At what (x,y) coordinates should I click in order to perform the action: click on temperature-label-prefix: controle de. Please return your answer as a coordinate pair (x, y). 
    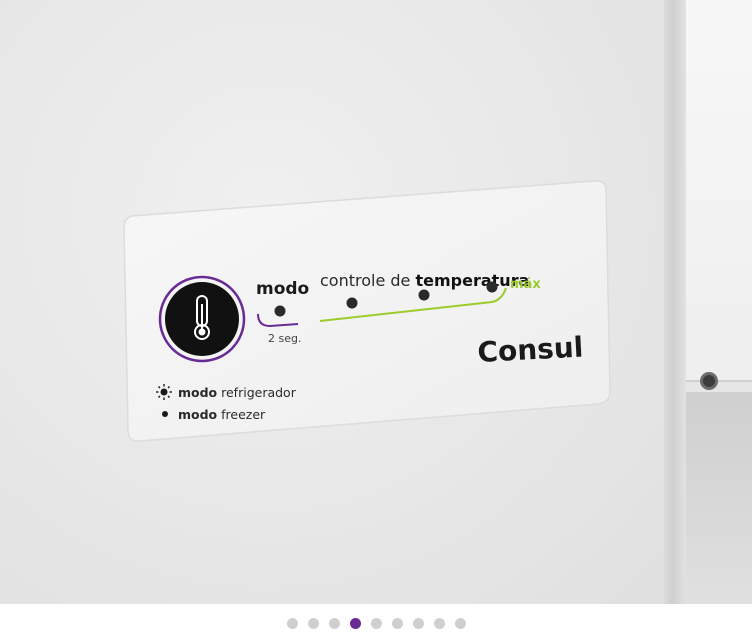
    Looking at the image, I should click on (367, 280).